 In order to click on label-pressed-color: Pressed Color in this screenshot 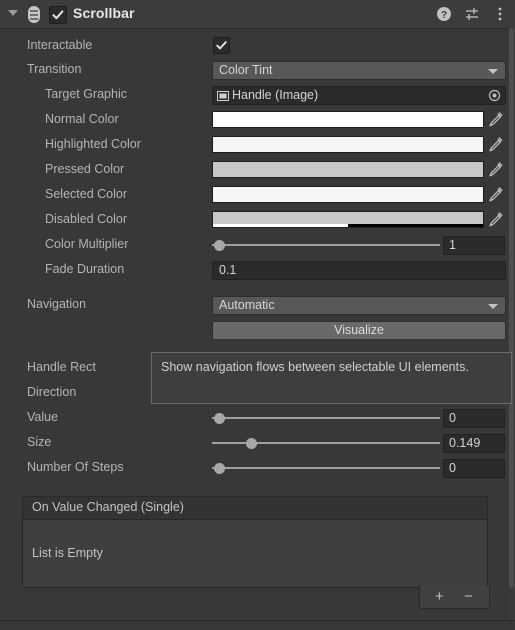, I will do `click(85, 169)`.